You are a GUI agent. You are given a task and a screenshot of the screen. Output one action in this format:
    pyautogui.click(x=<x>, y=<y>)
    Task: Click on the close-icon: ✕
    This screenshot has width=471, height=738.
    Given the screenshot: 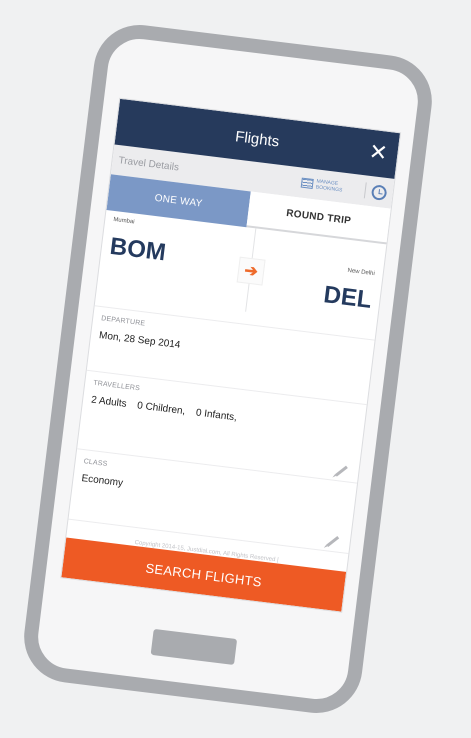 What is the action you would take?
    pyautogui.click(x=378, y=152)
    